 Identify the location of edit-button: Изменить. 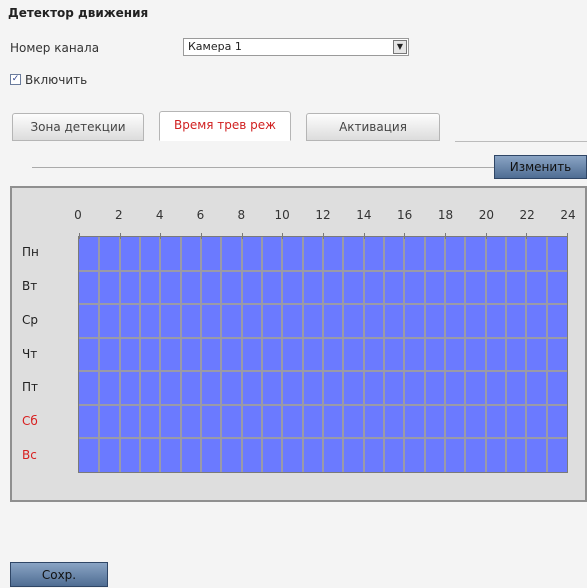
(540, 167).